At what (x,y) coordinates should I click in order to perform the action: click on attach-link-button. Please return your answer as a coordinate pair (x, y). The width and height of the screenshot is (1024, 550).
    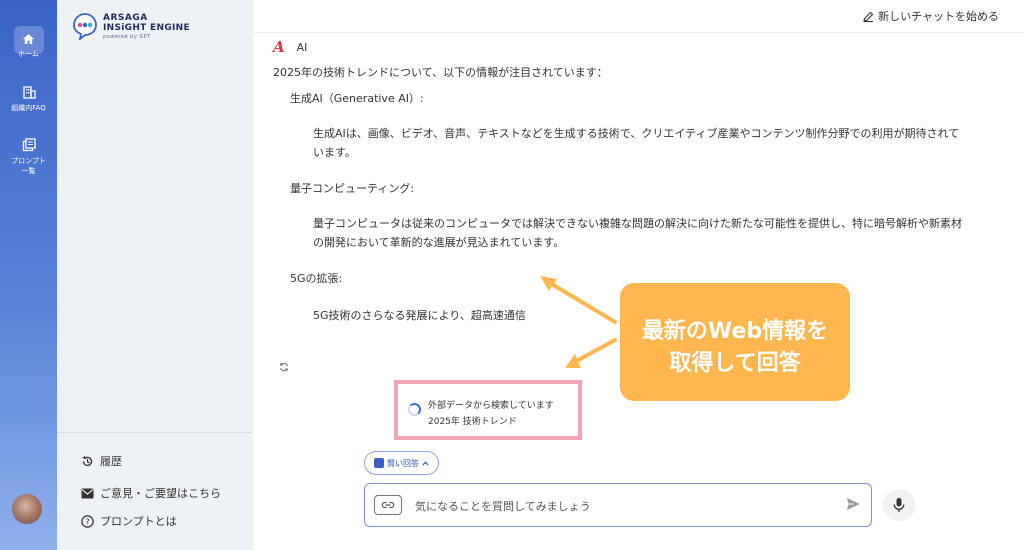
    Looking at the image, I should click on (388, 505).